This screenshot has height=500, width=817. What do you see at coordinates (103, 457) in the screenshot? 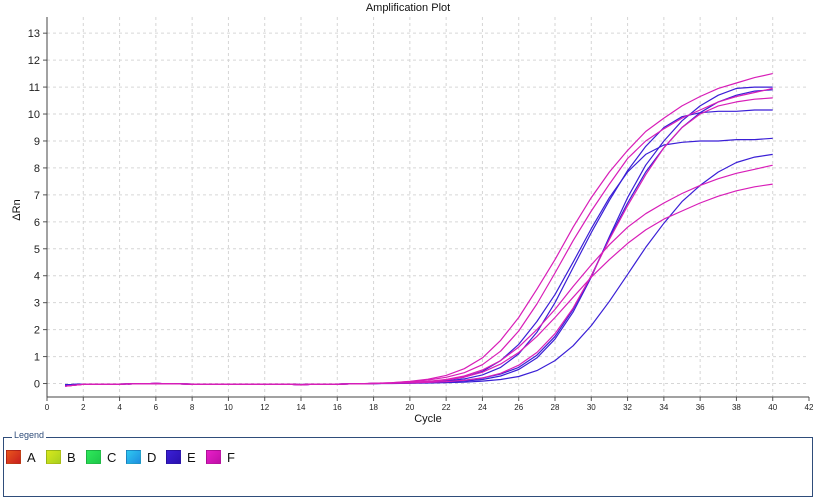
I see `legend-item-c: C` at bounding box center [103, 457].